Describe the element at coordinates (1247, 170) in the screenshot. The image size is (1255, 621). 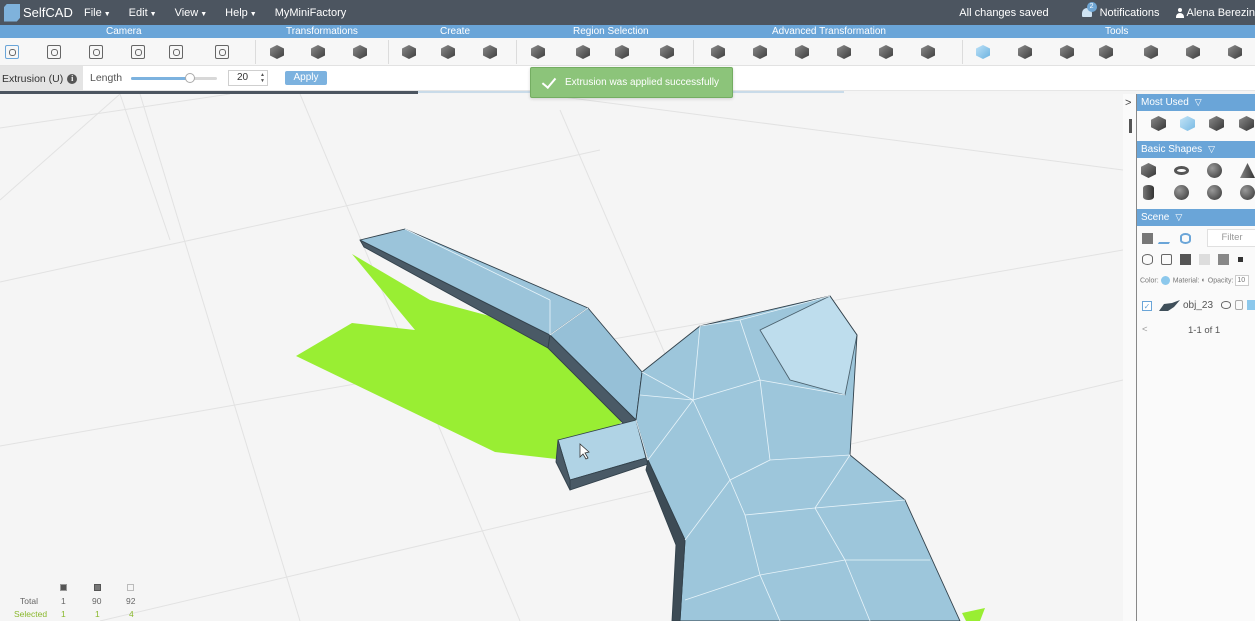
I see `shape-cone` at that location.